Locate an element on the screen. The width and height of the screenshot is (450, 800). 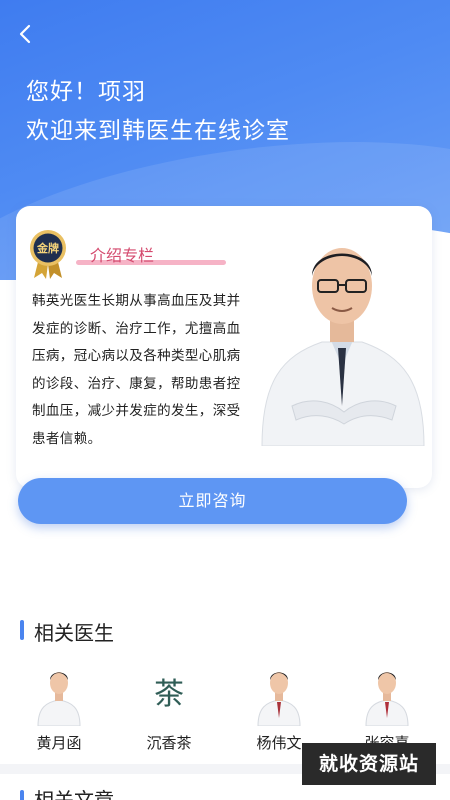
doctor-name: 黄月函 is located at coordinates (59, 743).